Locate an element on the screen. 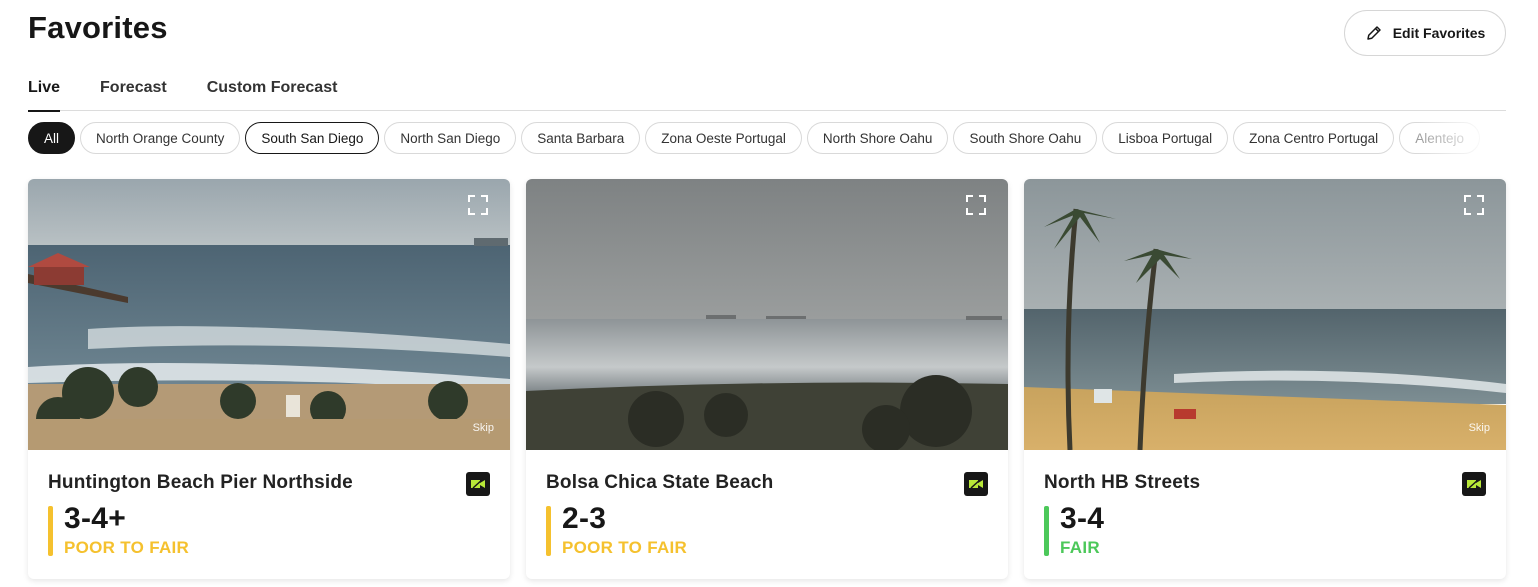 The image size is (1538, 587). filter-chip-lisboa-portugal: Lisboa Portugal is located at coordinates (1165, 138).